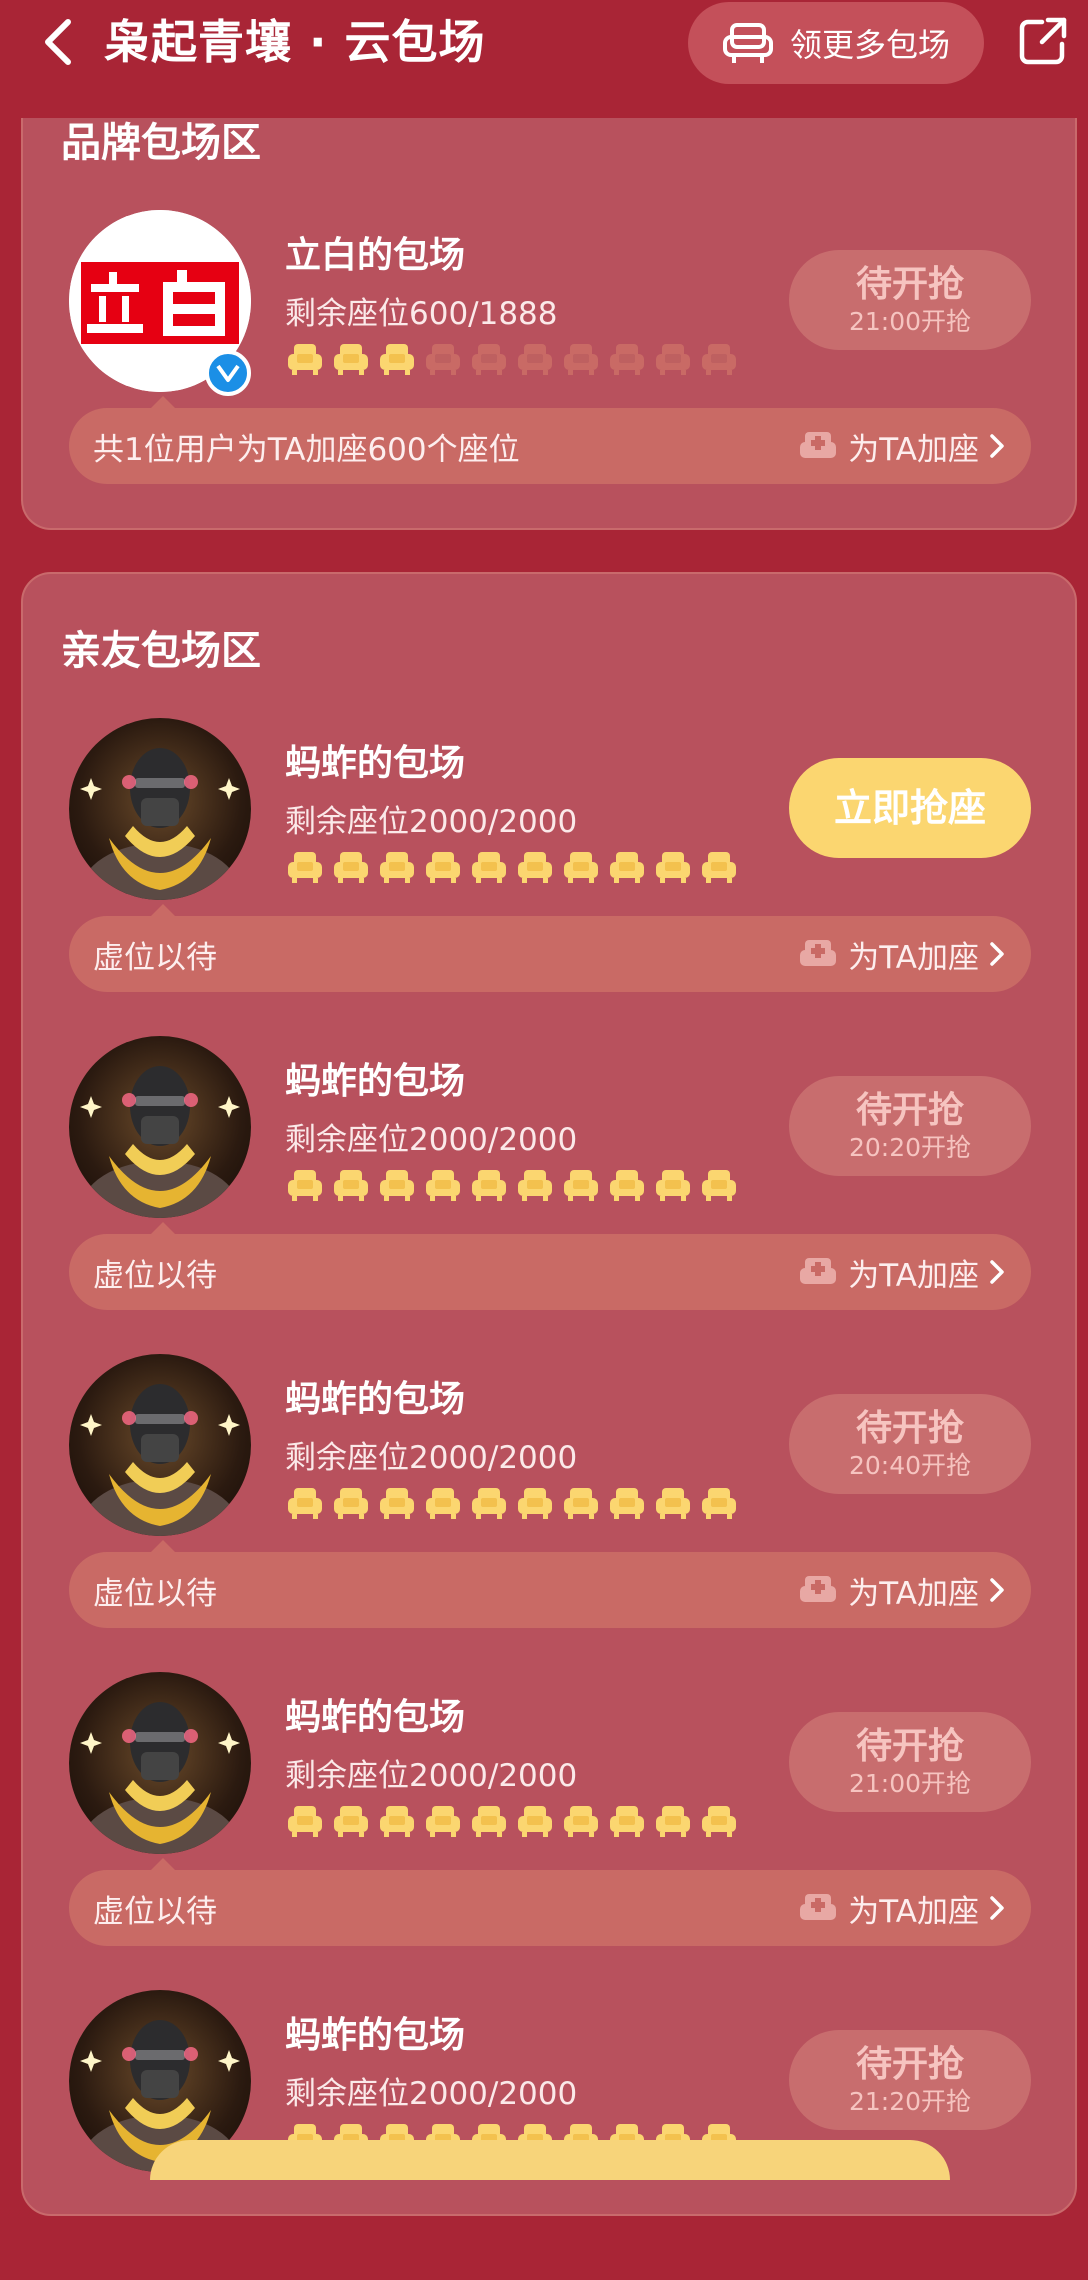  Describe the element at coordinates (910, 1147) in the screenshot. I see `action-time: 20:20开抢` at that location.